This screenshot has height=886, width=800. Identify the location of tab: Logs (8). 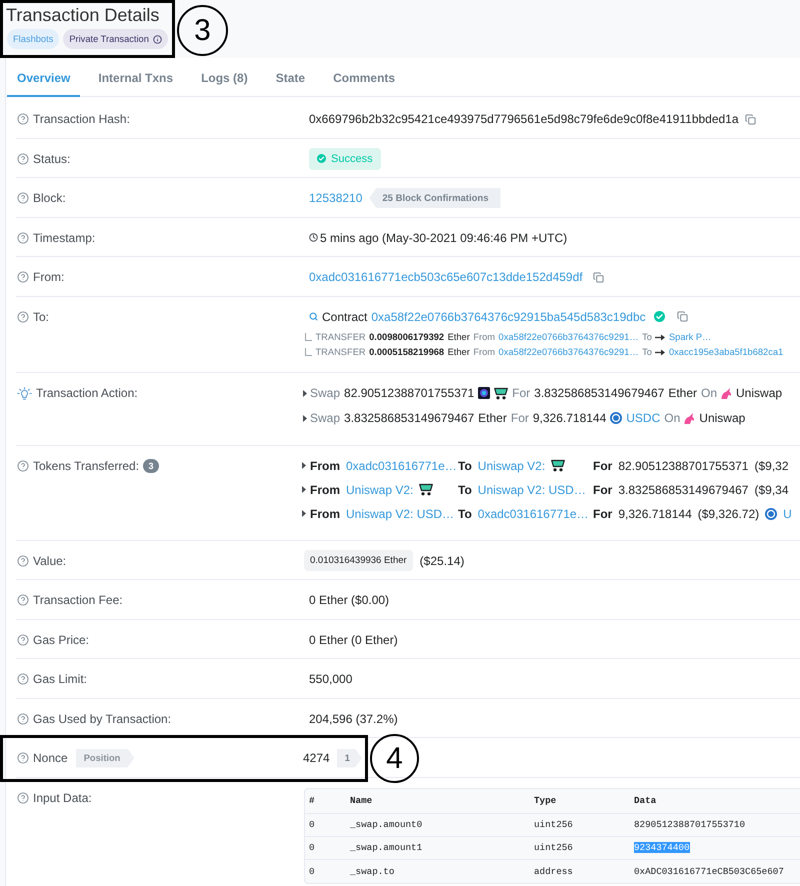
(224, 77).